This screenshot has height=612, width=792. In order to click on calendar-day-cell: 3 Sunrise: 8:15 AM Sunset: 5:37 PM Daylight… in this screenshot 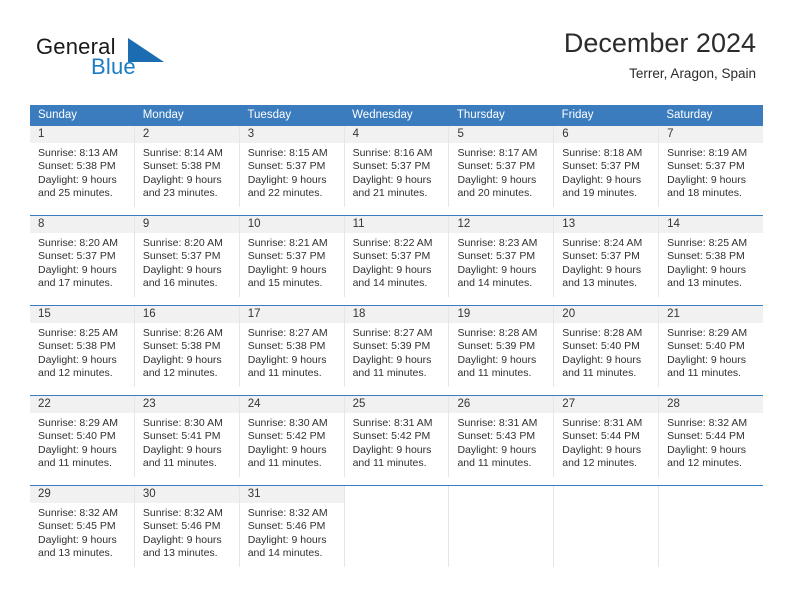, I will do `click(292, 166)`.